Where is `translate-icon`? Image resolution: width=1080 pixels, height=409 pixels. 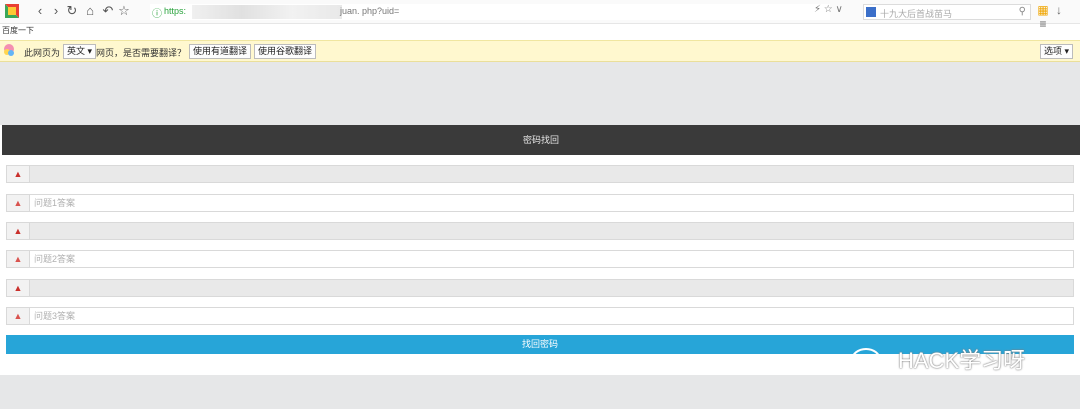
translate-icon is located at coordinates (9, 50).